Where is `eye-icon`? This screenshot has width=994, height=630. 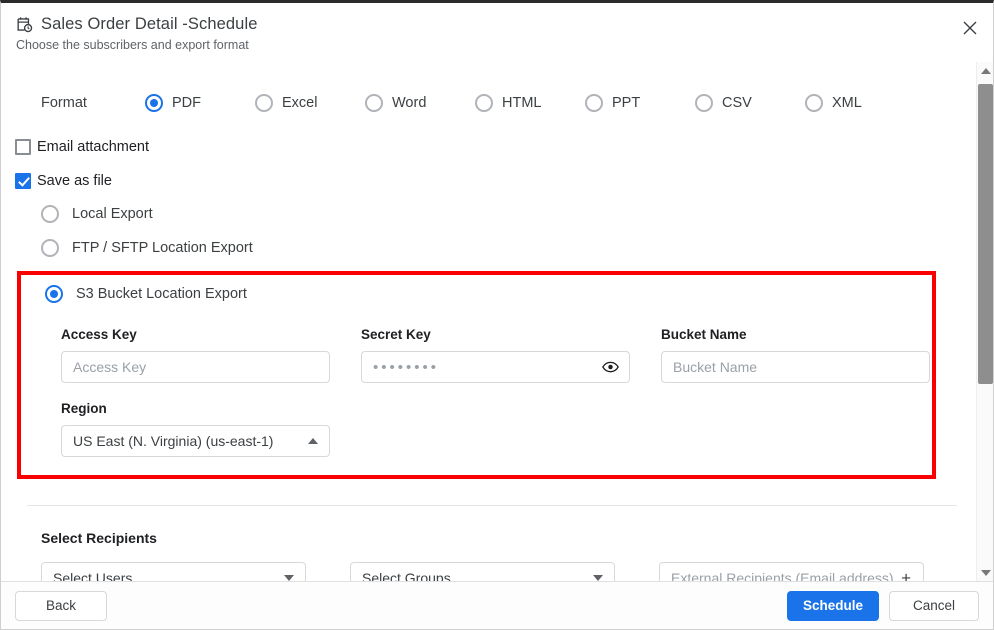
eye-icon is located at coordinates (610, 367).